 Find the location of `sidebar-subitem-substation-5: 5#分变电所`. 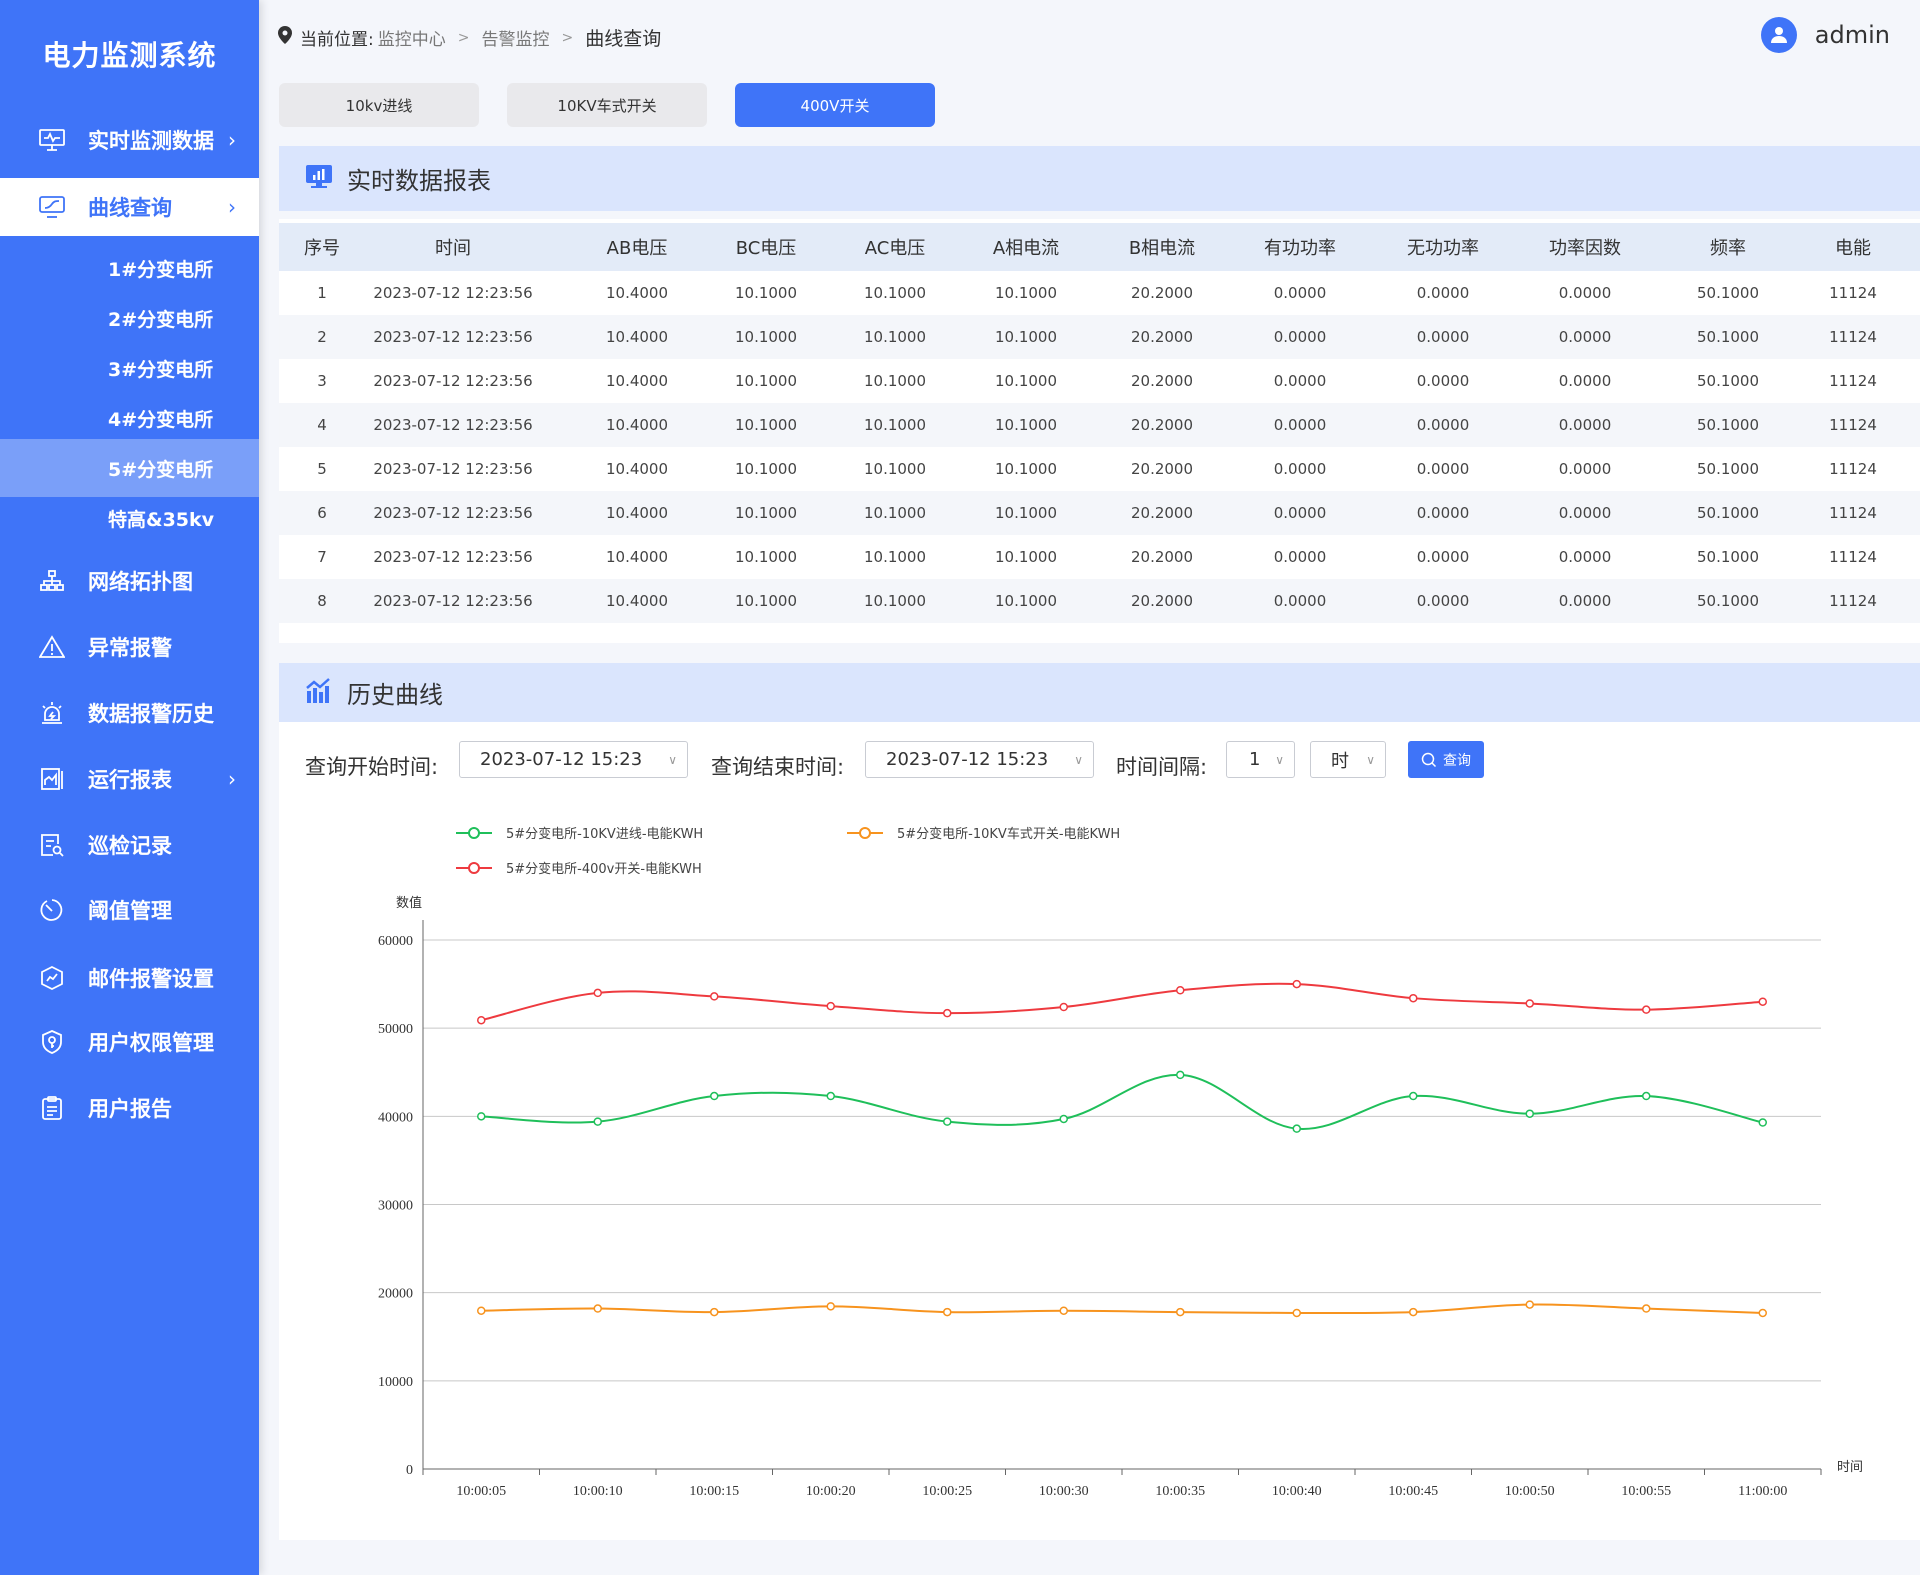

sidebar-subitem-substation-5: 5#分变电所 is located at coordinates (129, 468).